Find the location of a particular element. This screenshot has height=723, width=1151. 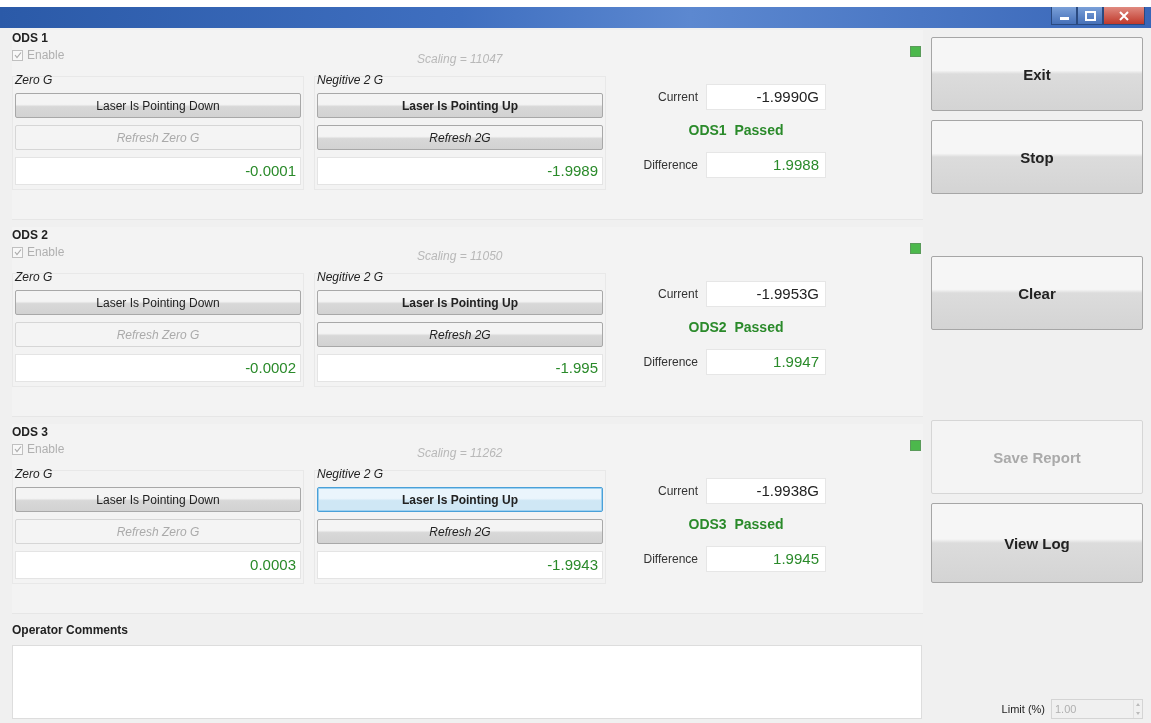

value-field: -1.9989 is located at coordinates (460, 171).